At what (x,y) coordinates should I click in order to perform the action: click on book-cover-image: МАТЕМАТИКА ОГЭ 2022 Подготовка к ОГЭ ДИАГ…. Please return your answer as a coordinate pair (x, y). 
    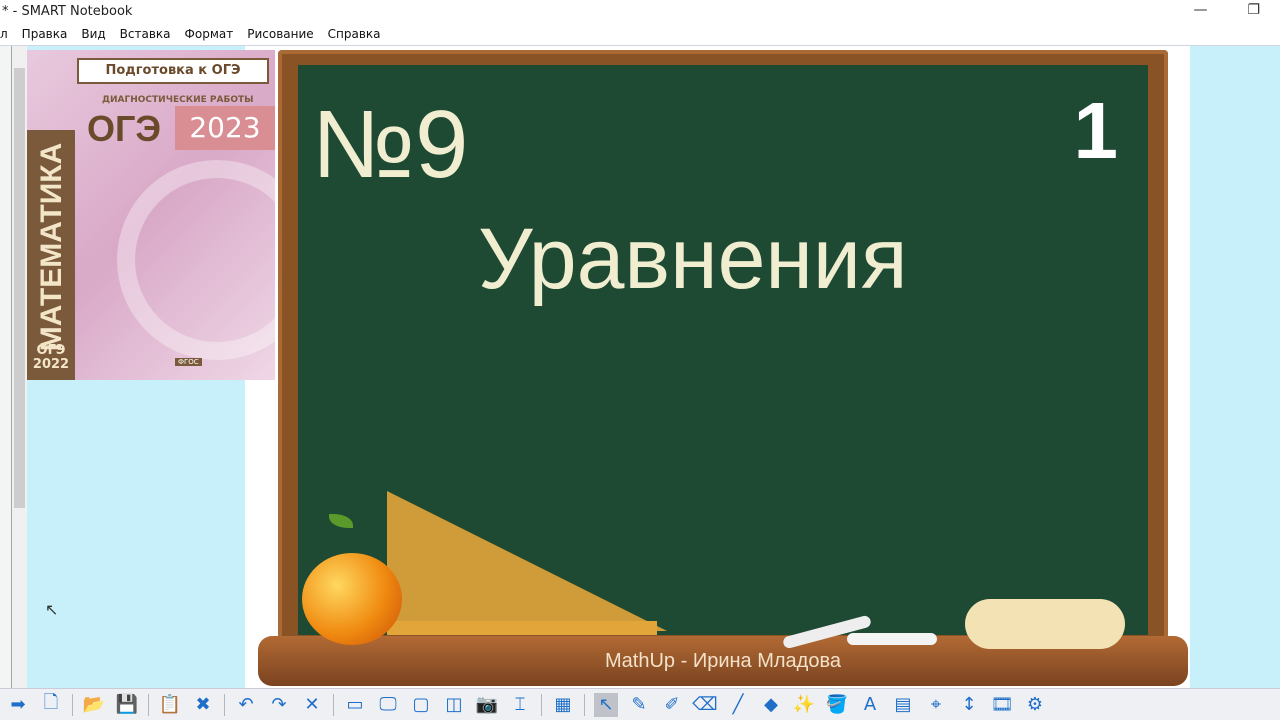
    Looking at the image, I should click on (151, 215).